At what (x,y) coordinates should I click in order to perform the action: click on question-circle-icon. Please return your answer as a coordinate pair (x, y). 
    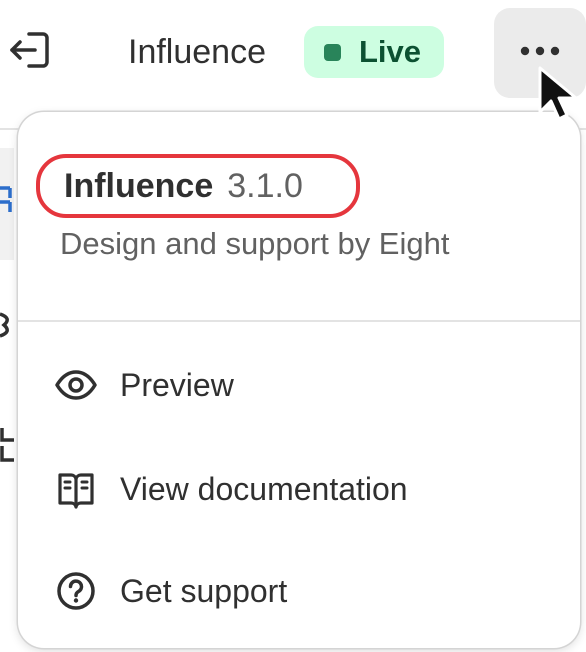
    Looking at the image, I should click on (76, 591).